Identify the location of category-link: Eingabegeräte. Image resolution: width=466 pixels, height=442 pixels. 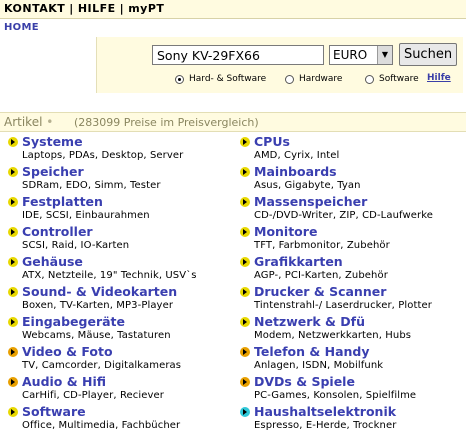
(73, 321).